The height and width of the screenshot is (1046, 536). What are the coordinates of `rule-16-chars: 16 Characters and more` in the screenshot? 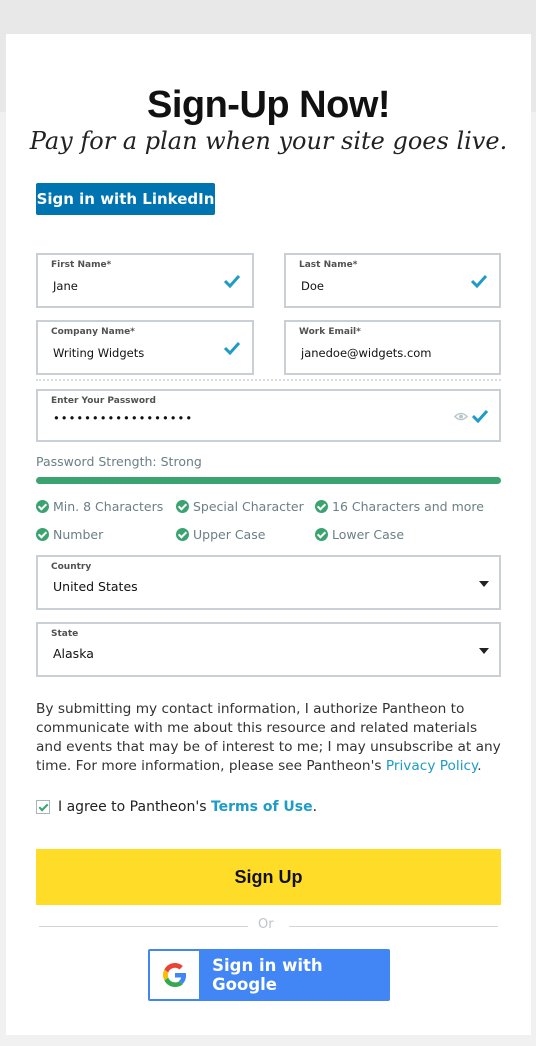 It's located at (399, 506).